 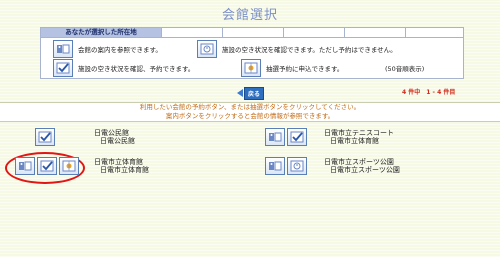 What do you see at coordinates (359, 133) in the screenshot?
I see `facility-name: 日電市立テニスコート` at bounding box center [359, 133].